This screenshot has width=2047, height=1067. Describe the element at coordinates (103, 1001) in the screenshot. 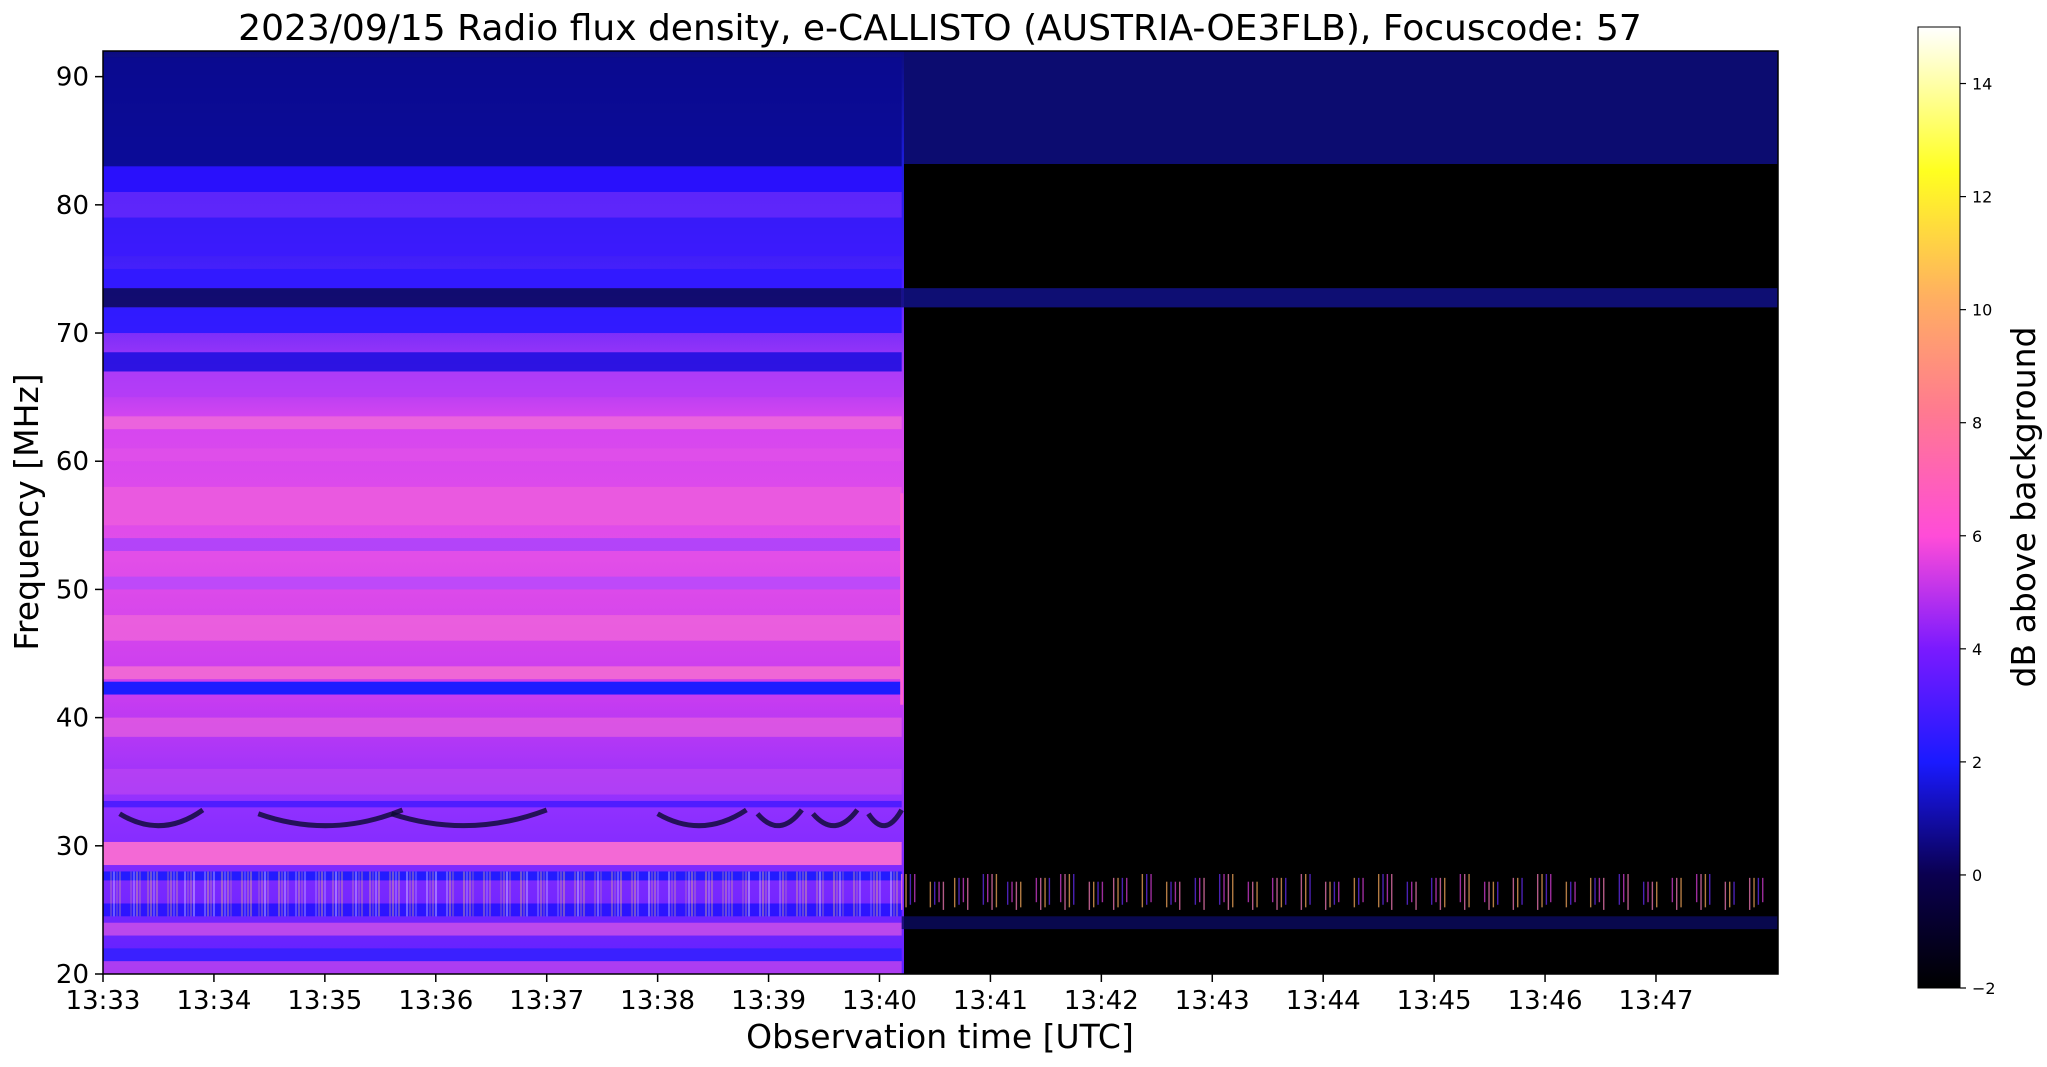

I see `x-tick-label: 13:33` at that location.